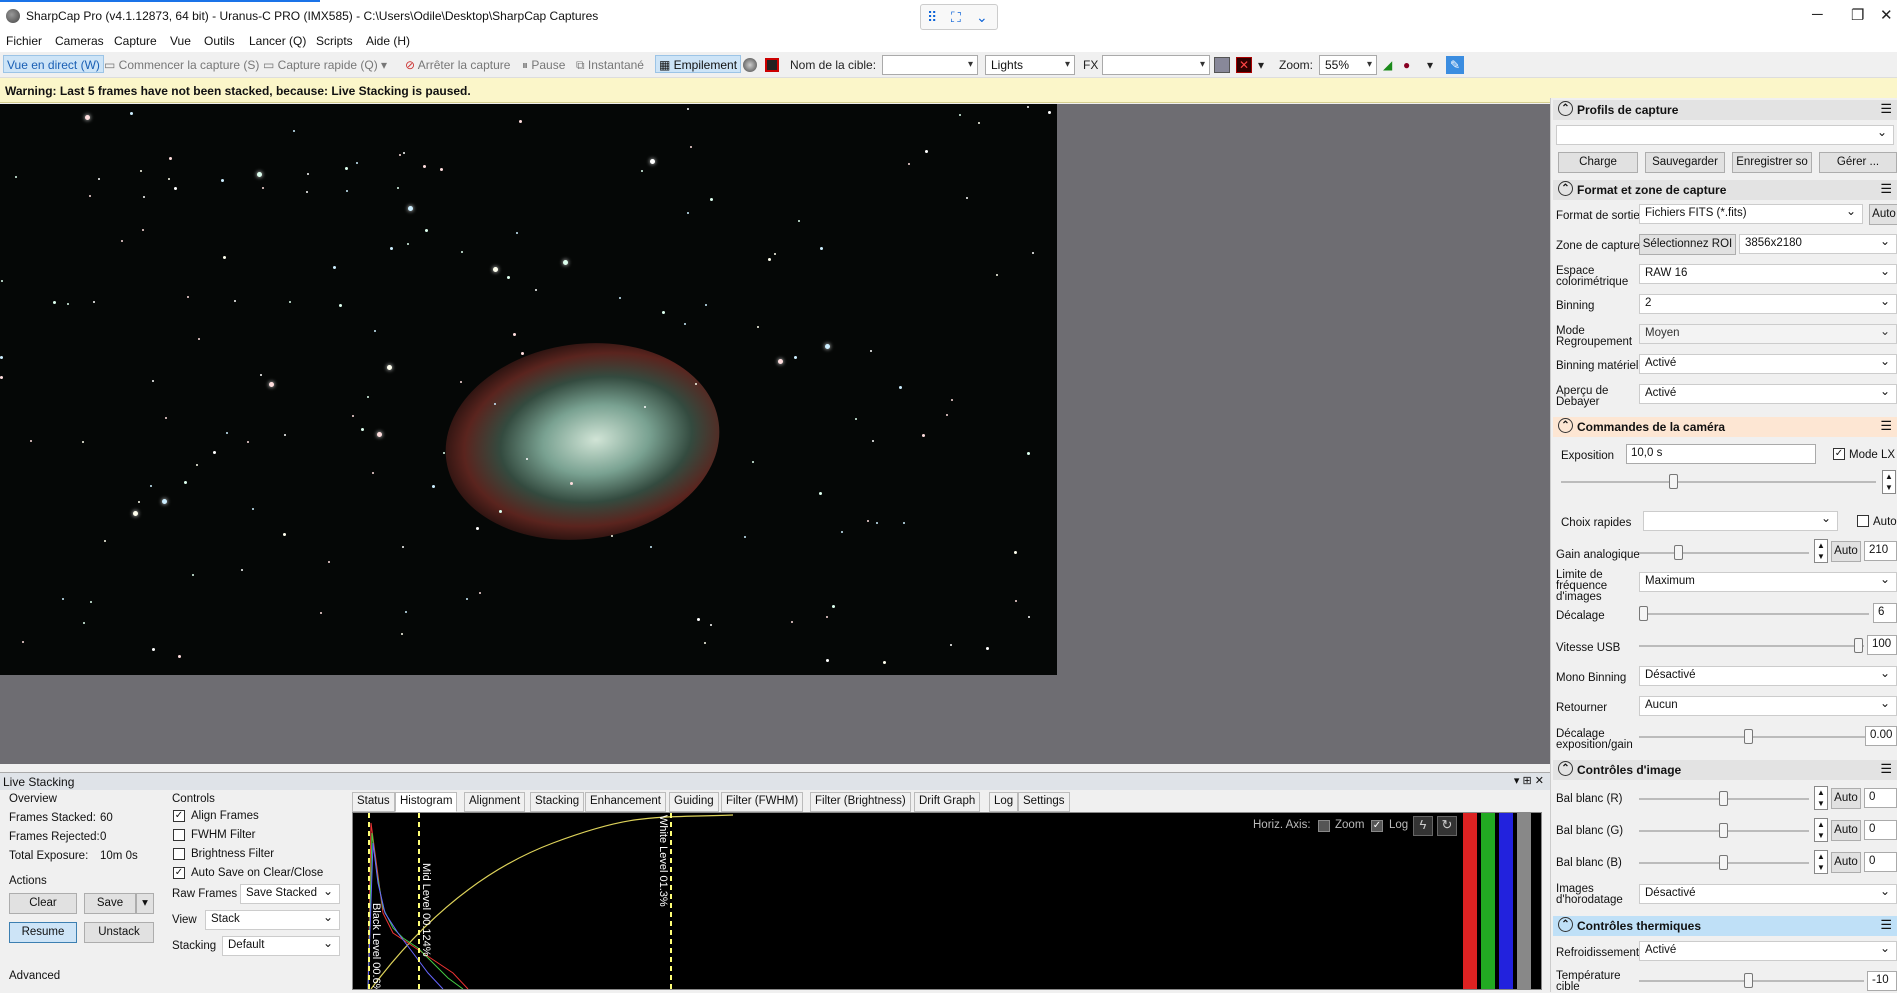 Image resolution: width=1897 pixels, height=993 pixels. What do you see at coordinates (1455, 65) in the screenshot?
I see `pin-icon: ✎` at bounding box center [1455, 65].